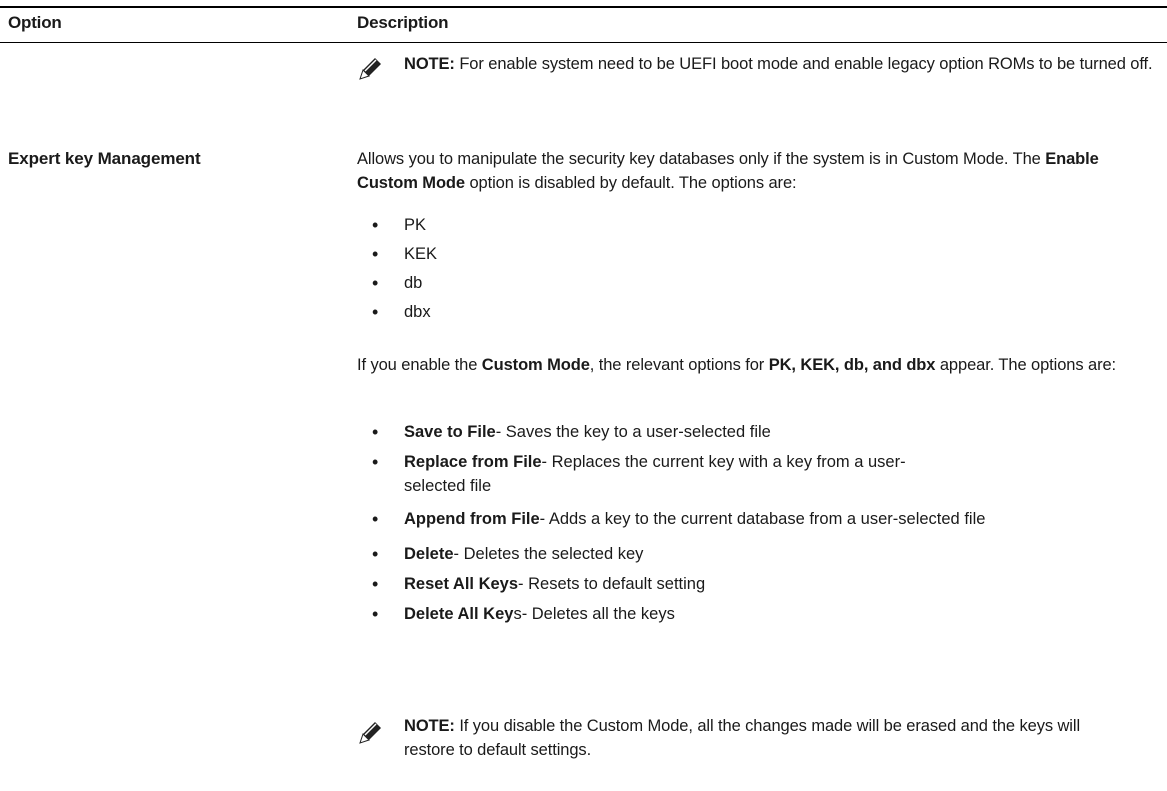  What do you see at coordinates (429, 554) in the screenshot?
I see `action-name: Delete` at bounding box center [429, 554].